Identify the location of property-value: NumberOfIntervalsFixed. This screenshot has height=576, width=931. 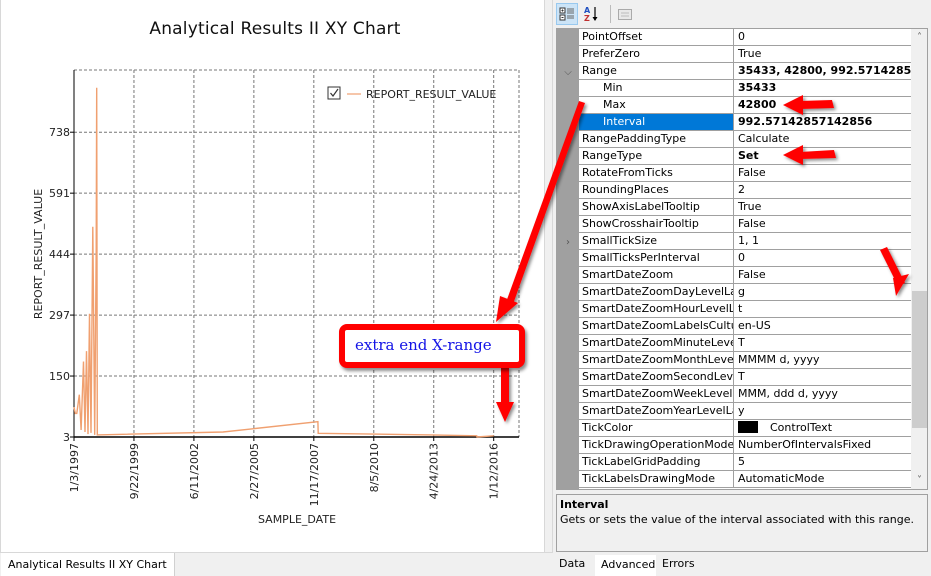
(823, 445).